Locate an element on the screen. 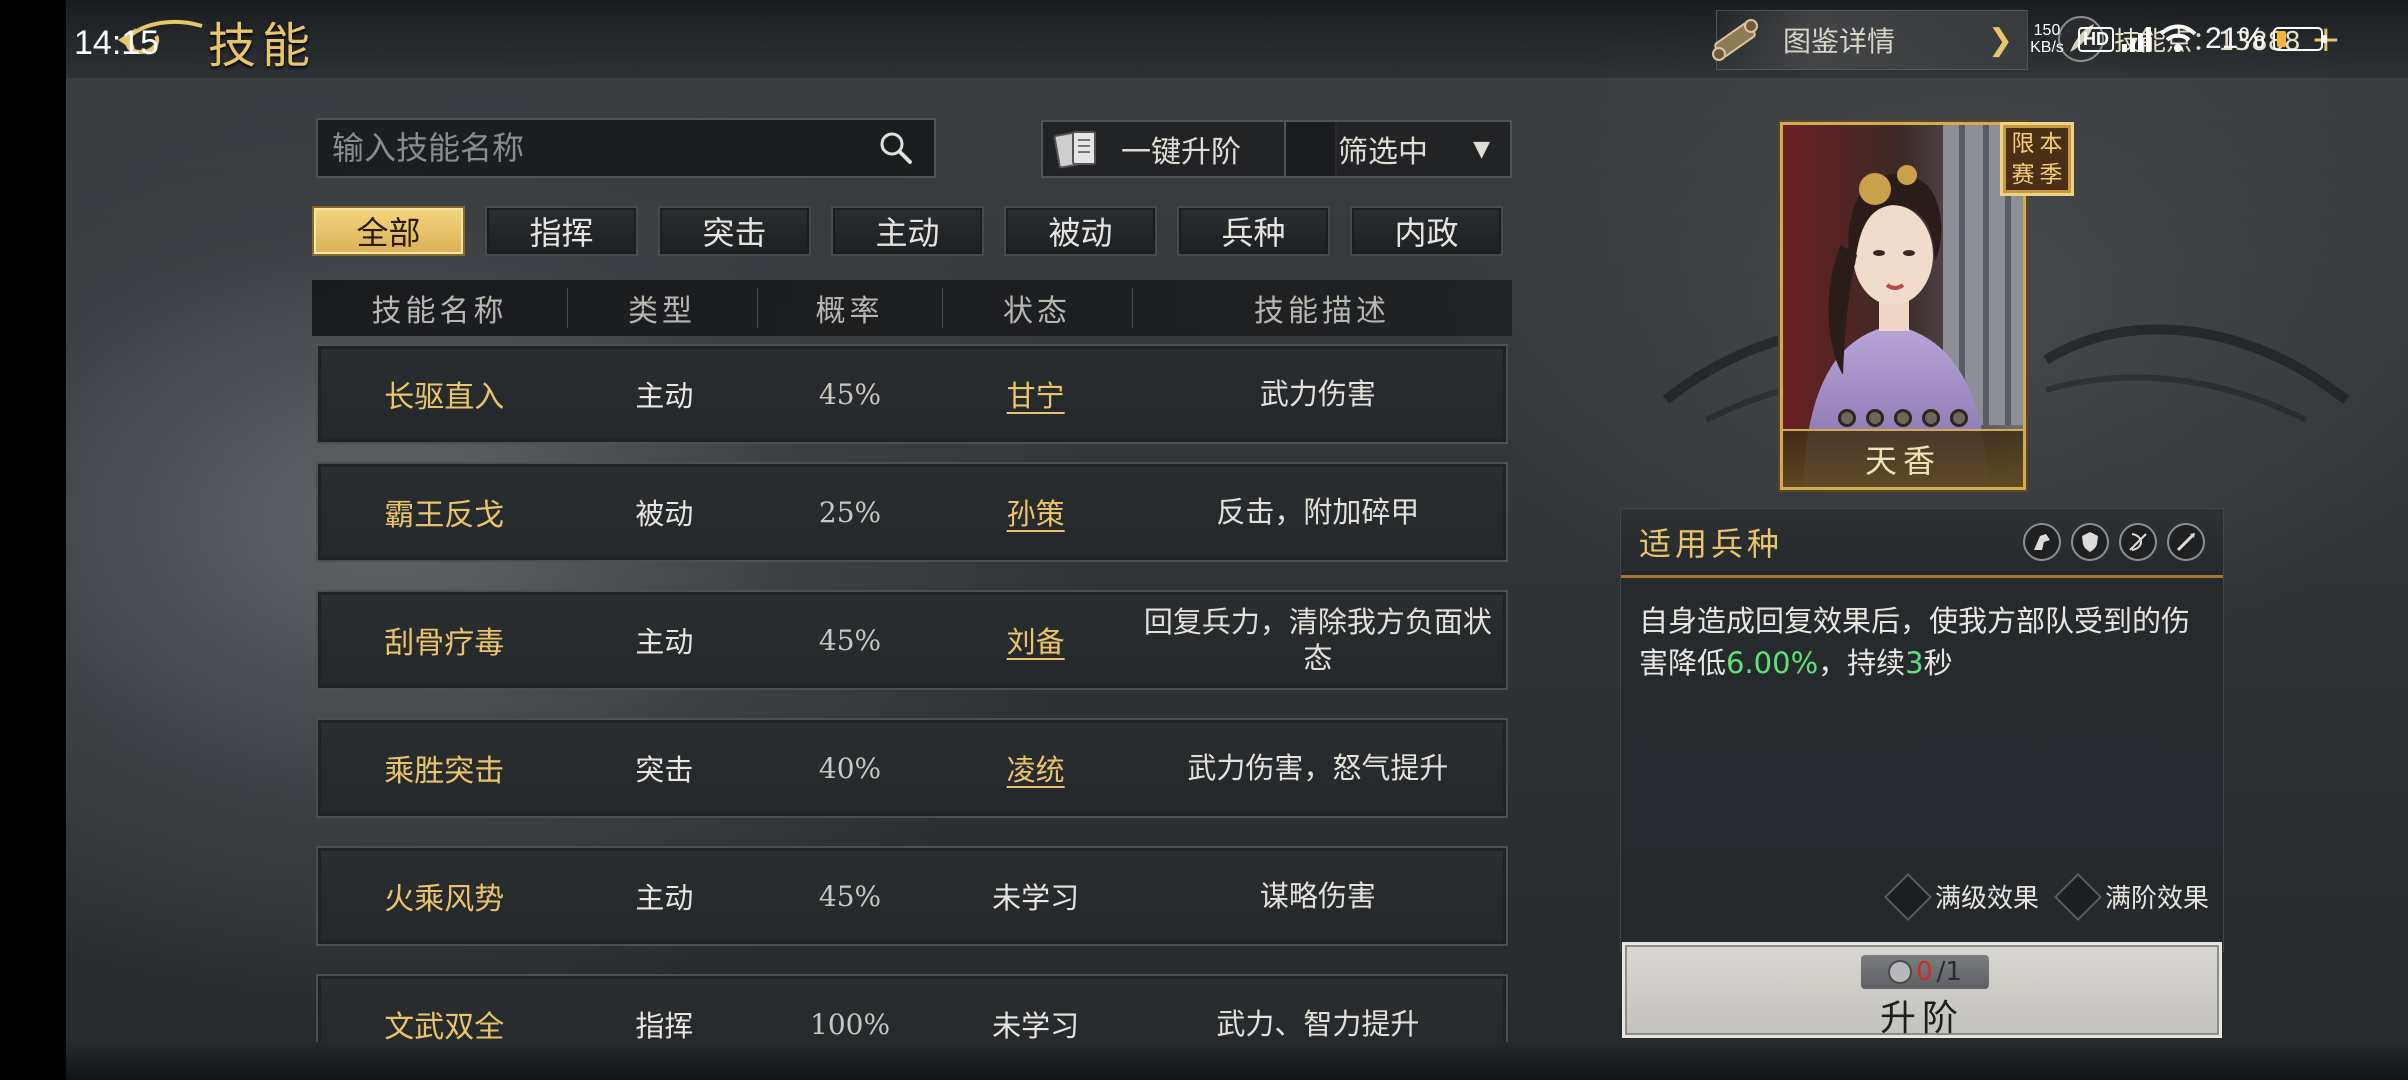 The width and height of the screenshot is (2408, 1080). desc-duration: 3 is located at coordinates (1914, 663).